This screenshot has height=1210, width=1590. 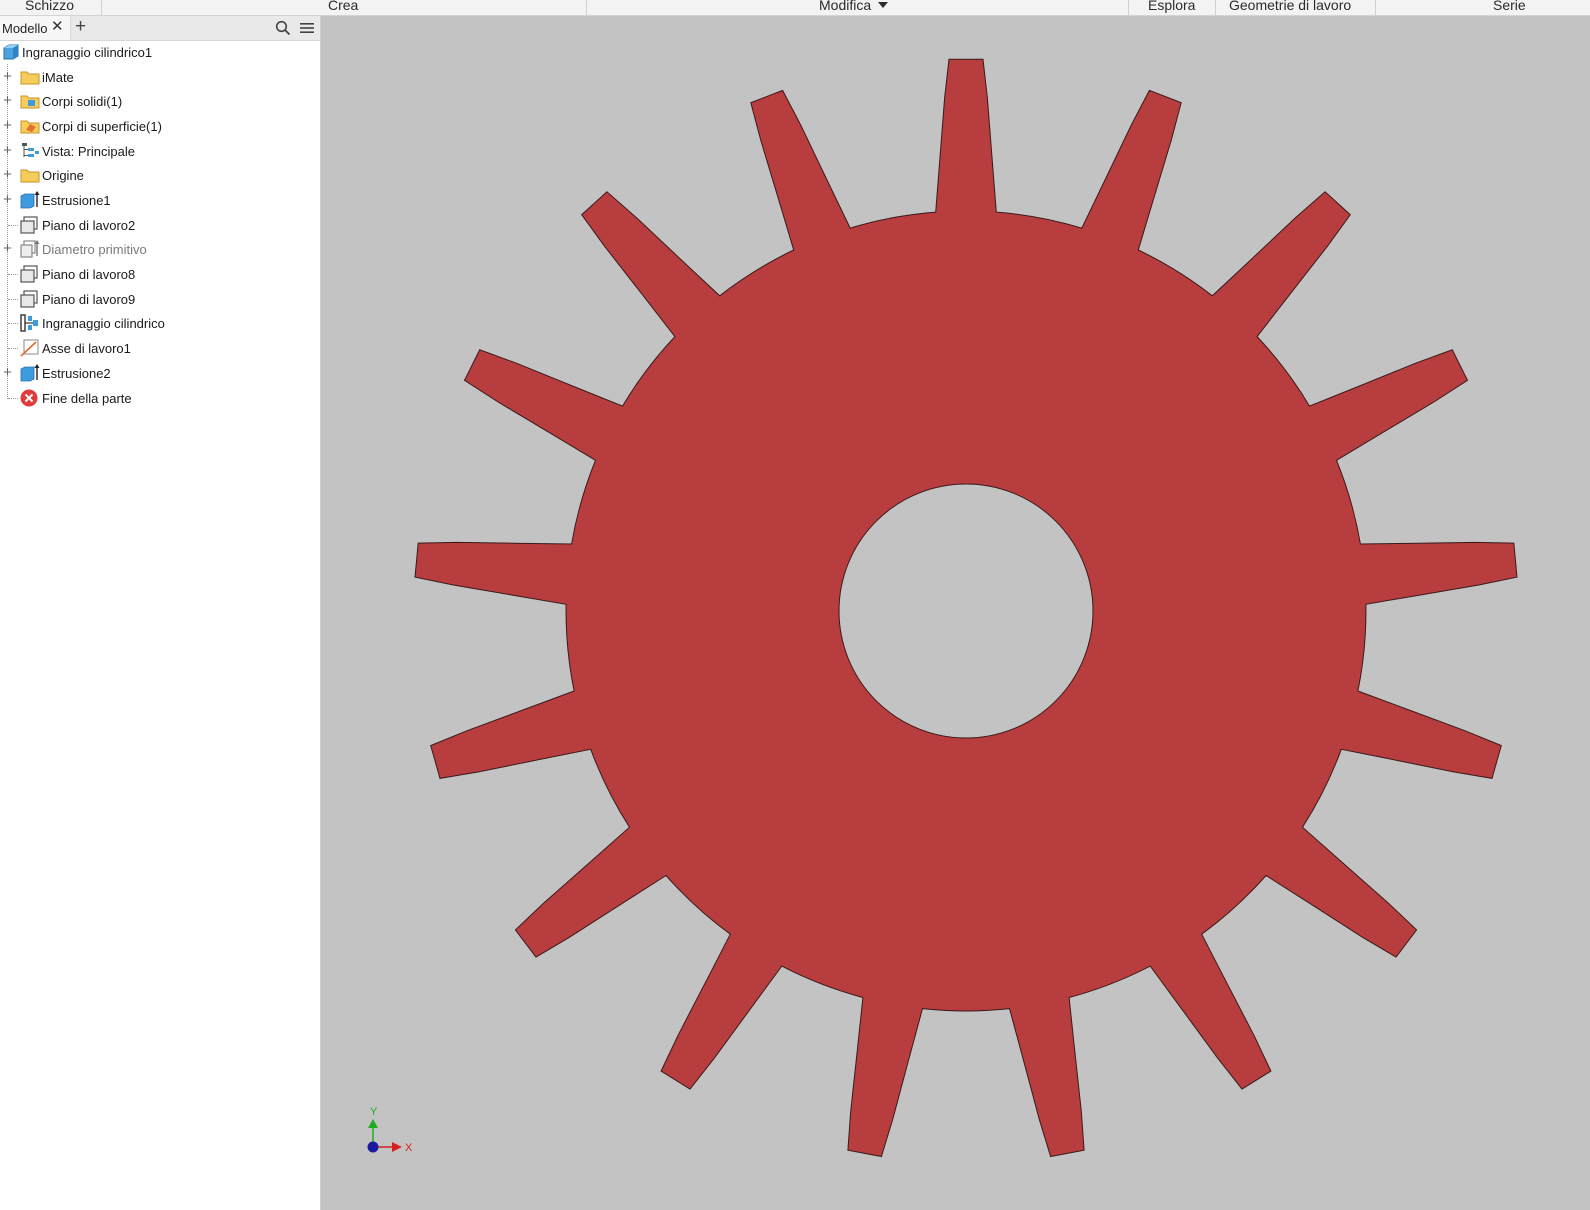 I want to click on surface-bodies-folder-icon, so click(x=30, y=127).